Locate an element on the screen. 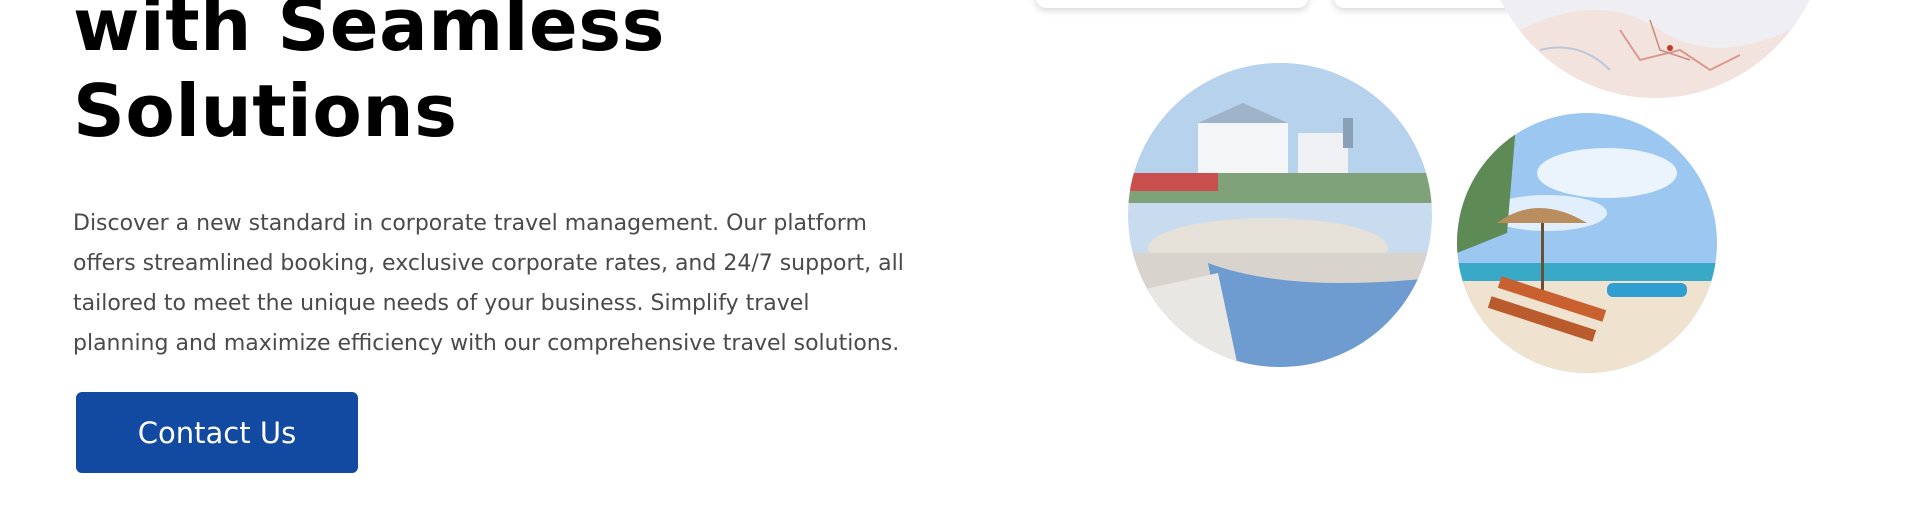 The image size is (1920, 532). headline-line-2: Solutions is located at coordinates (265, 111).